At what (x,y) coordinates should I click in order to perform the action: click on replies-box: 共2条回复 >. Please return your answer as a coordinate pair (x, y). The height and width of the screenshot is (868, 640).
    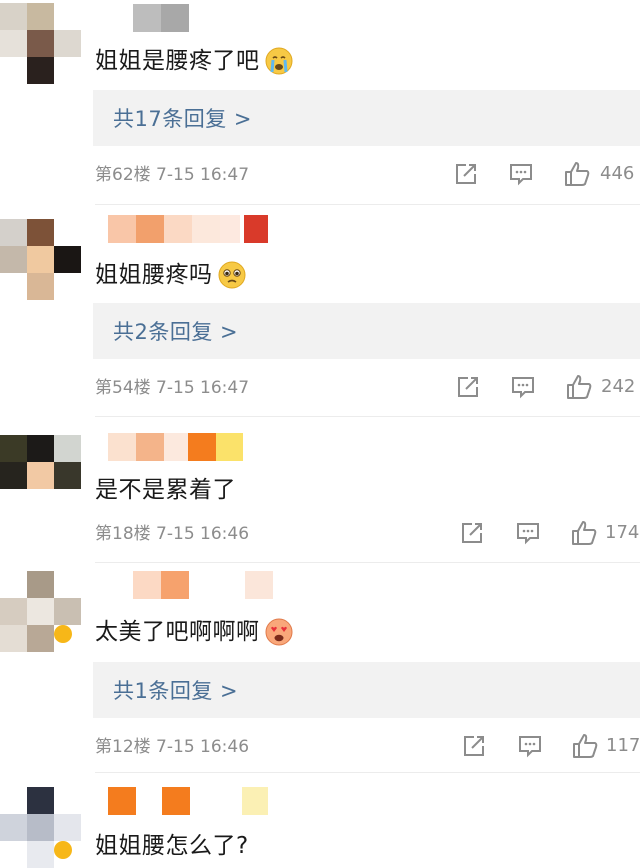
    Looking at the image, I should click on (366, 331).